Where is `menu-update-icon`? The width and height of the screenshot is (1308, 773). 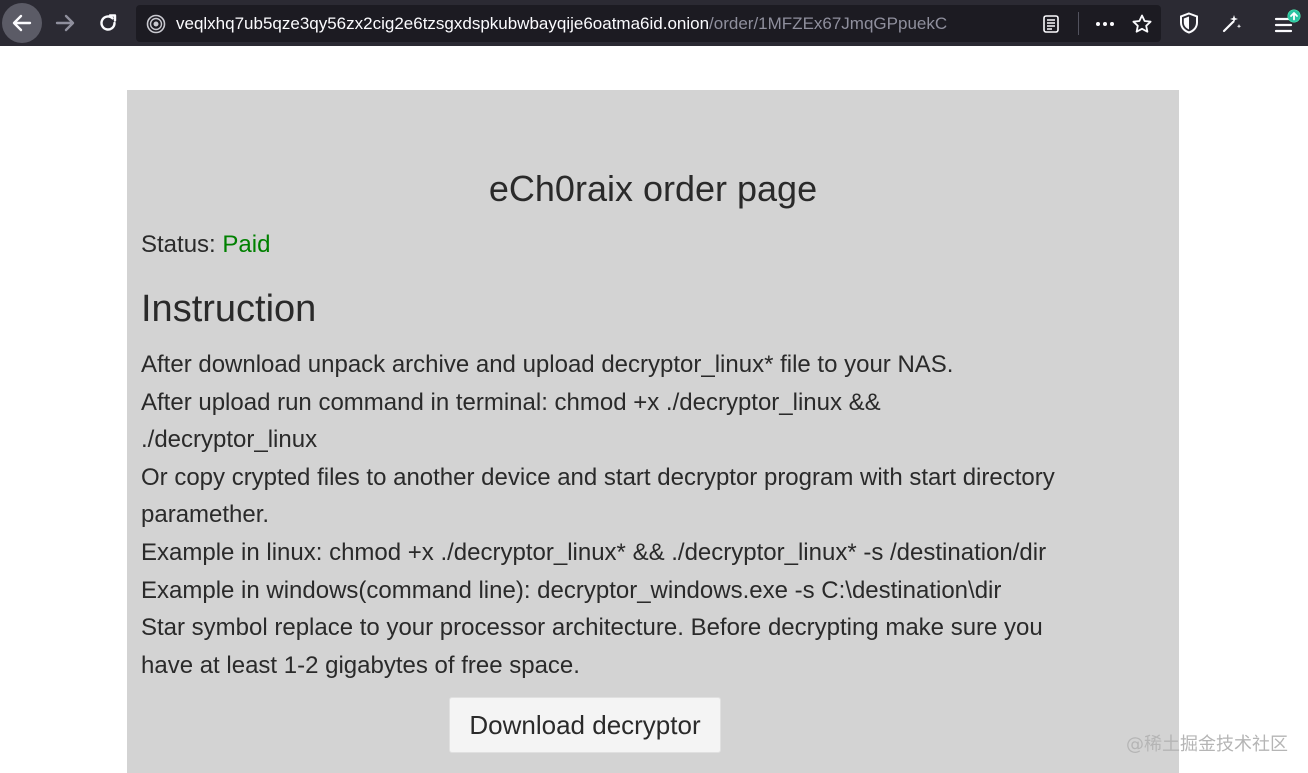 menu-update-icon is located at coordinates (1287, 21).